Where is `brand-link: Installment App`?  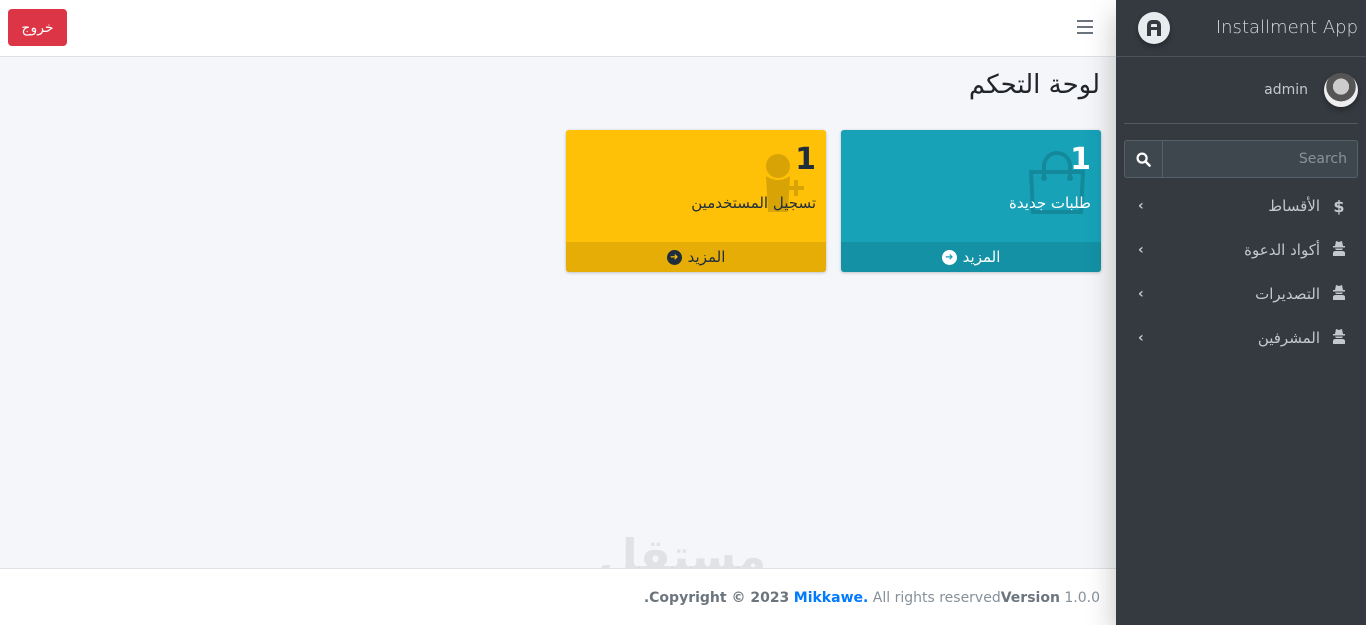 brand-link: Installment App is located at coordinates (1241, 28).